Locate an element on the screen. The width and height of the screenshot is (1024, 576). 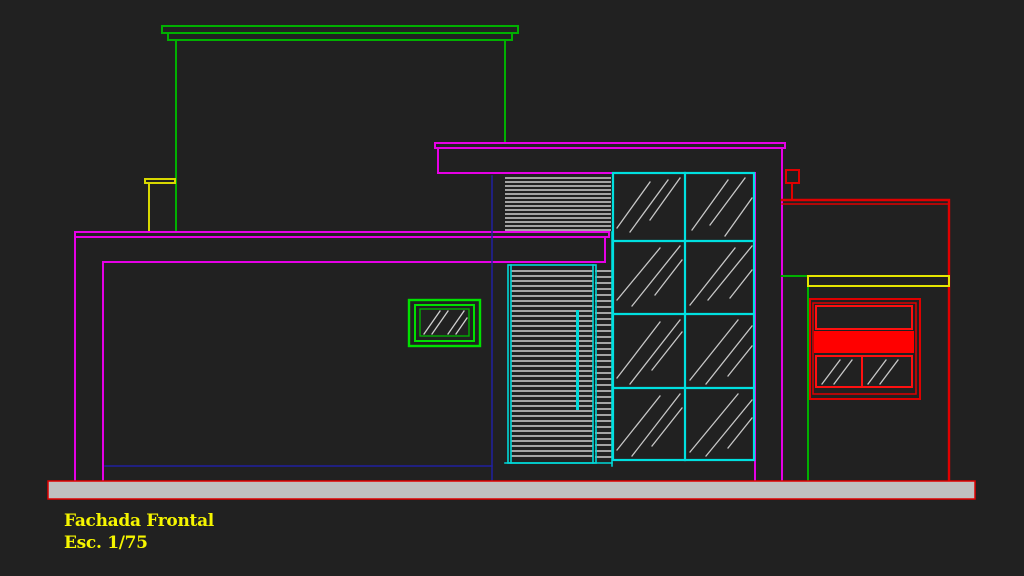
tower-roof-fascia is located at coordinates (340, 36).